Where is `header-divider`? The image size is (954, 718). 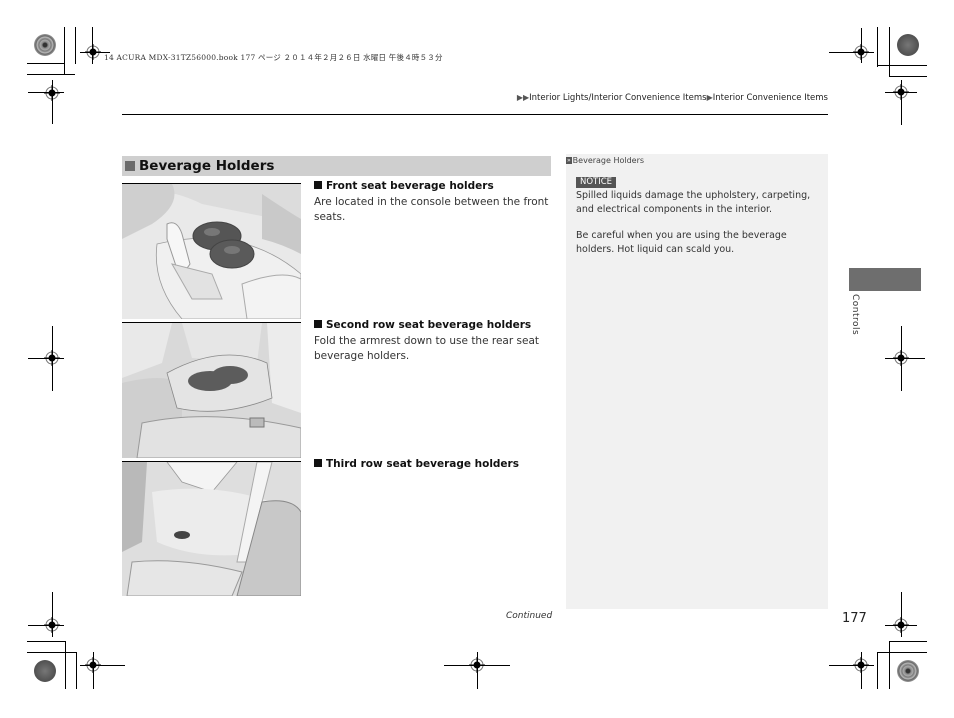 header-divider is located at coordinates (475, 114).